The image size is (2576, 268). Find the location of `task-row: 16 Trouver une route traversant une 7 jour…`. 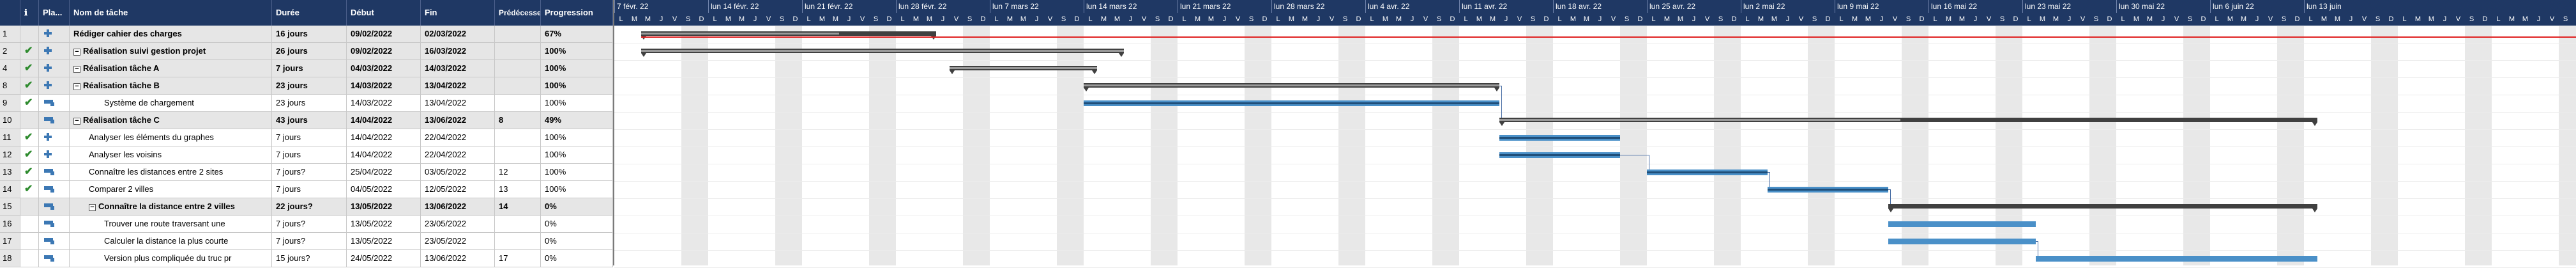

task-row: 16 Trouver une route traversant une 7 jour… is located at coordinates (306, 224).